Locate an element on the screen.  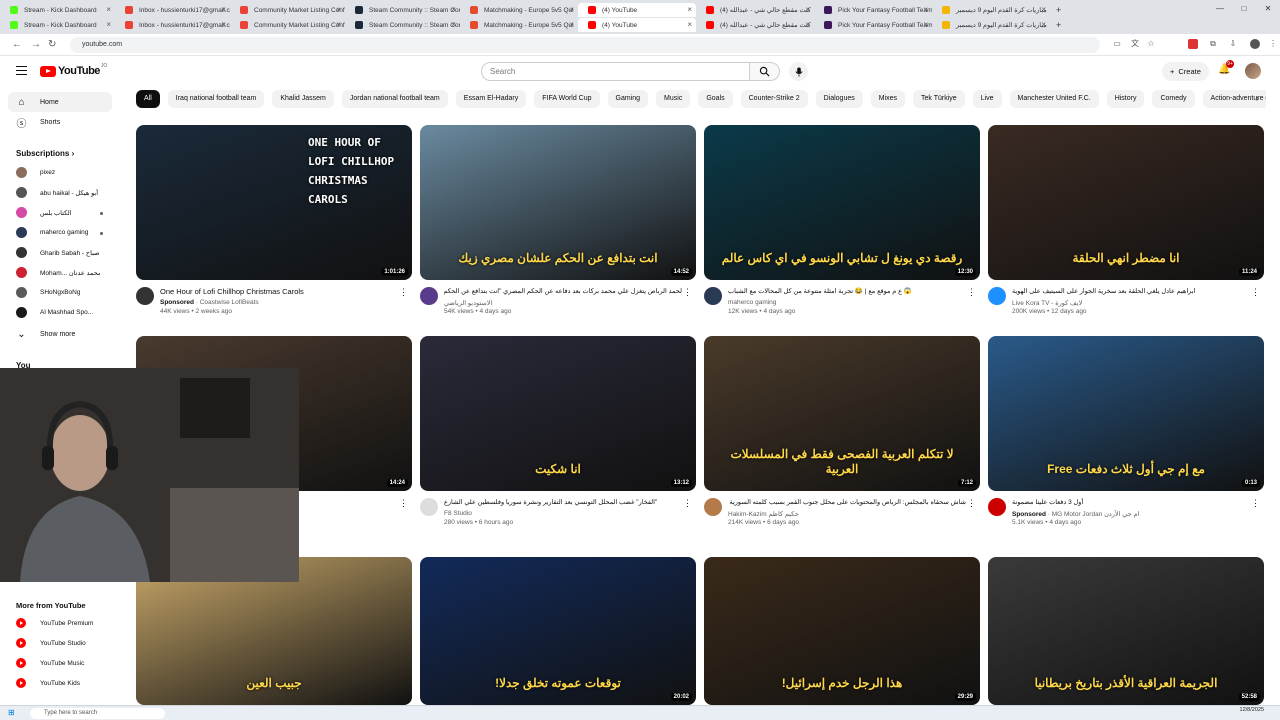
subscription-item: Moham... محمد عدنان is located at coordinates (60, 274).